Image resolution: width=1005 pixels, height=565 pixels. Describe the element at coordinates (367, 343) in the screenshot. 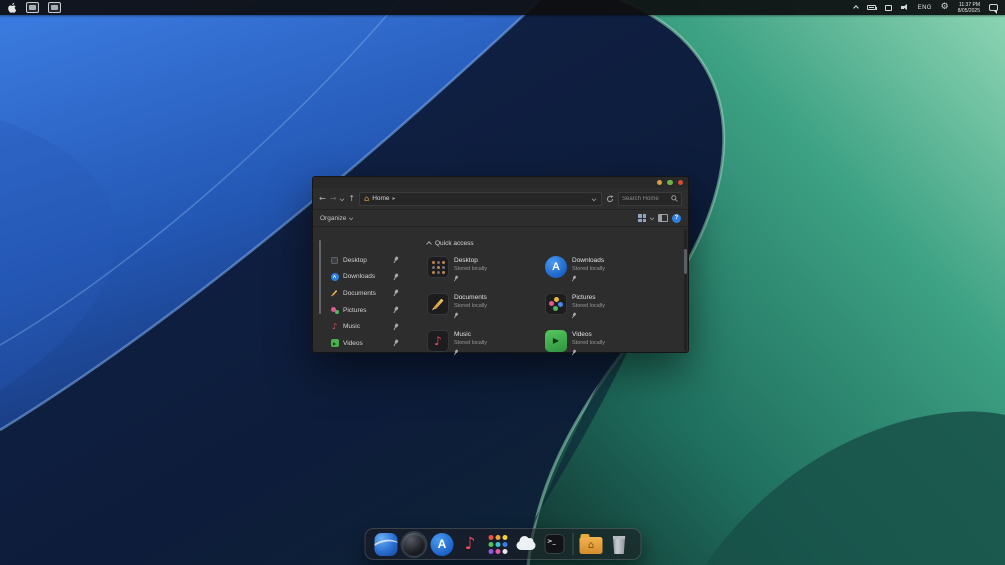

I see `sidebar-item-videos: ▶ Videos` at that location.